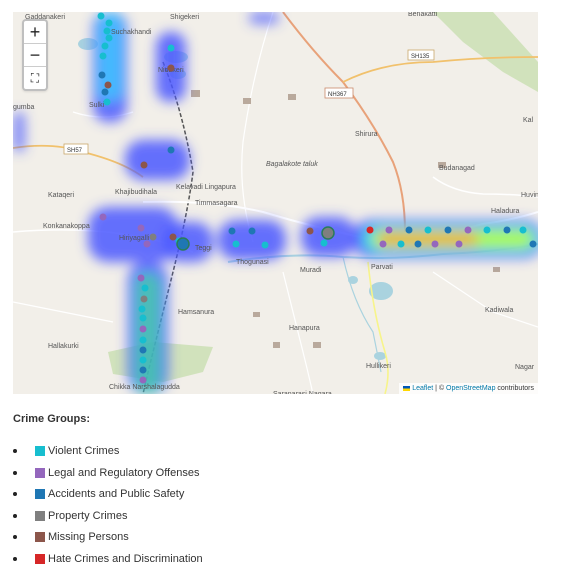  I want to click on svg-text: Konkanakoppa, so click(66, 226).